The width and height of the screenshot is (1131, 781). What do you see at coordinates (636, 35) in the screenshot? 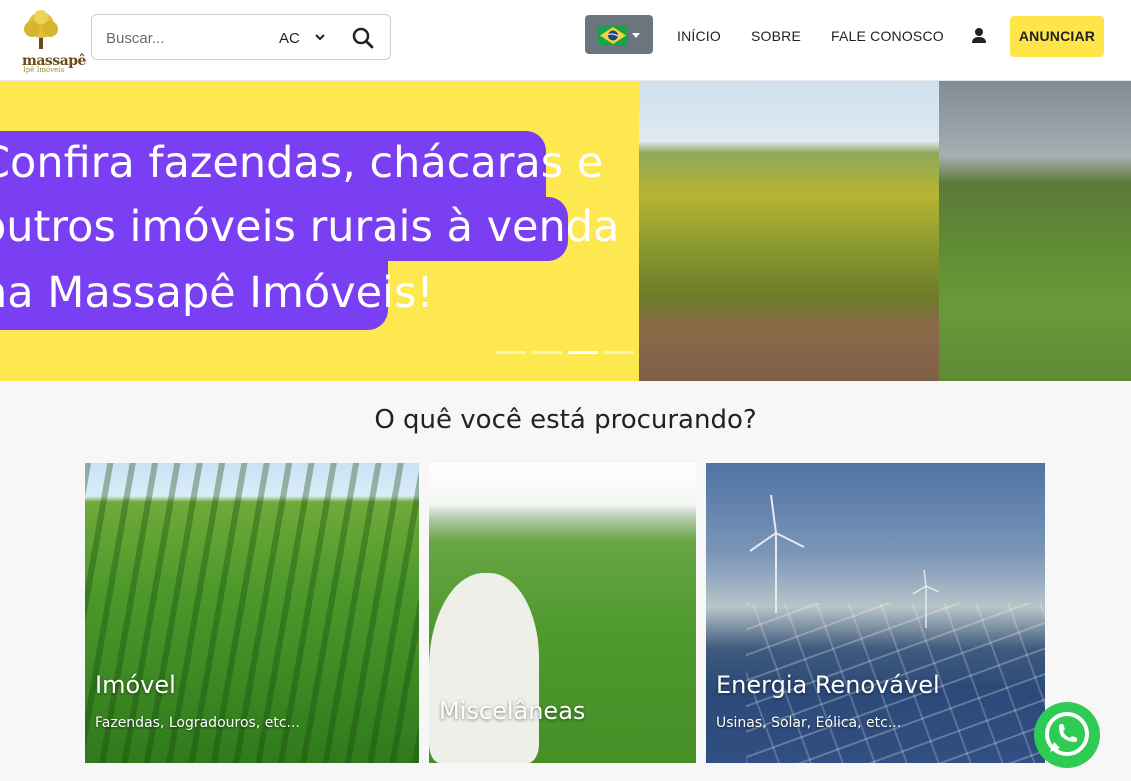
I see `caret-down-icon` at bounding box center [636, 35].